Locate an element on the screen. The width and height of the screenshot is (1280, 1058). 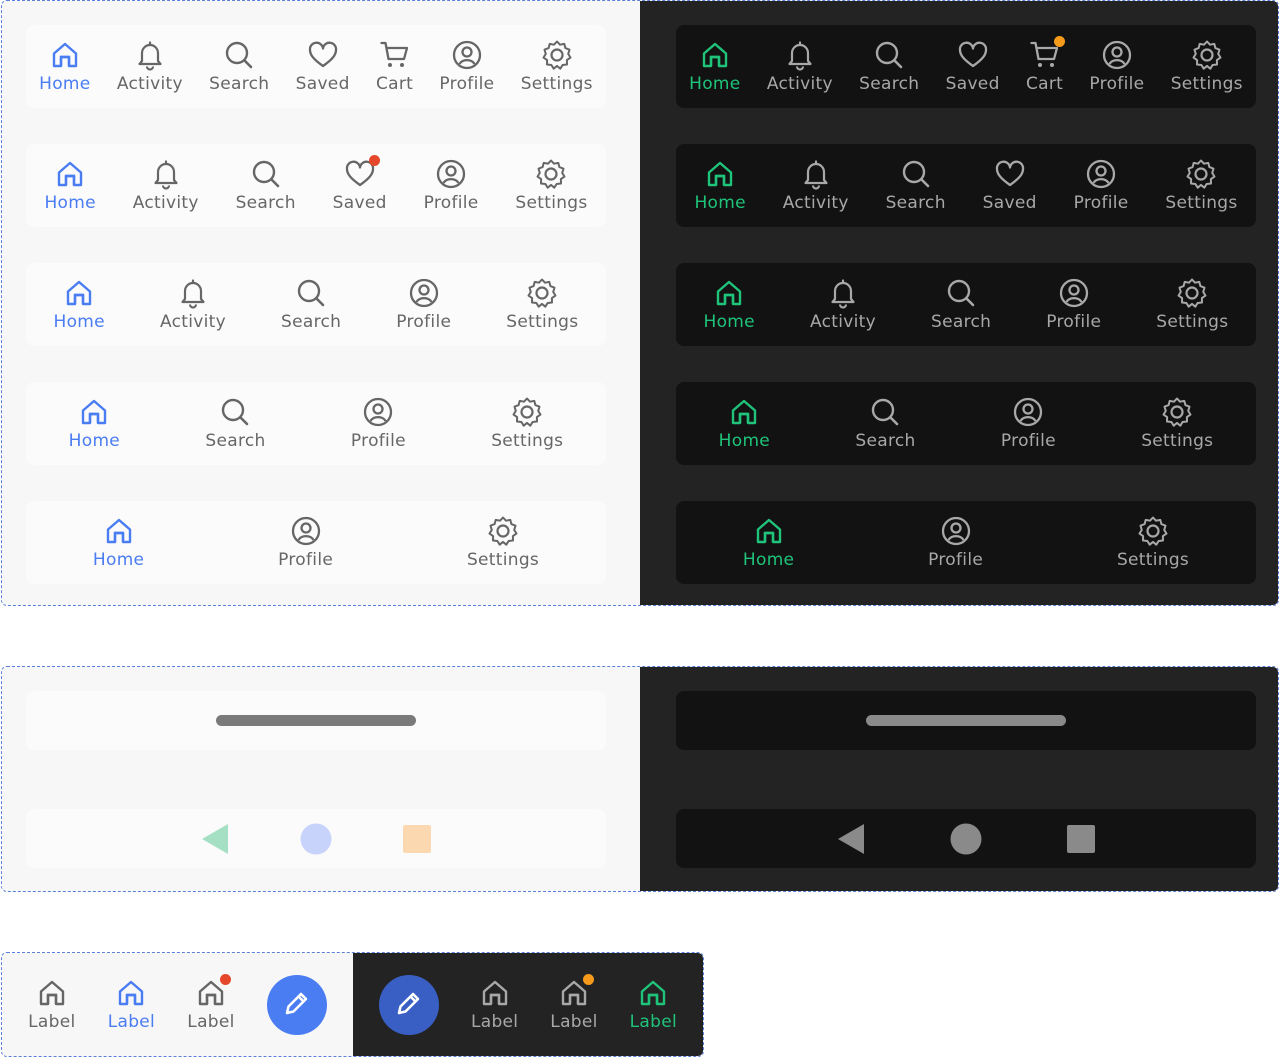
bell-icon is located at coordinates (150, 55).